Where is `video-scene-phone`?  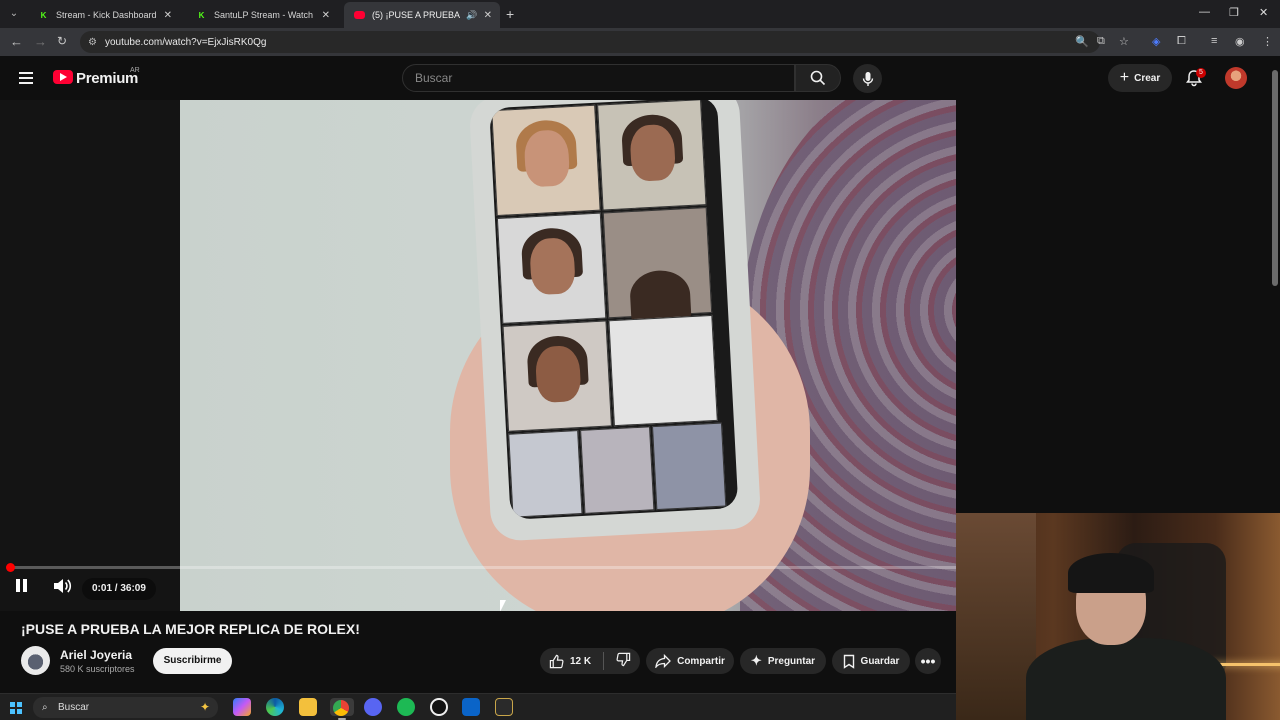
video-scene-phone is located at coordinates (615, 321).